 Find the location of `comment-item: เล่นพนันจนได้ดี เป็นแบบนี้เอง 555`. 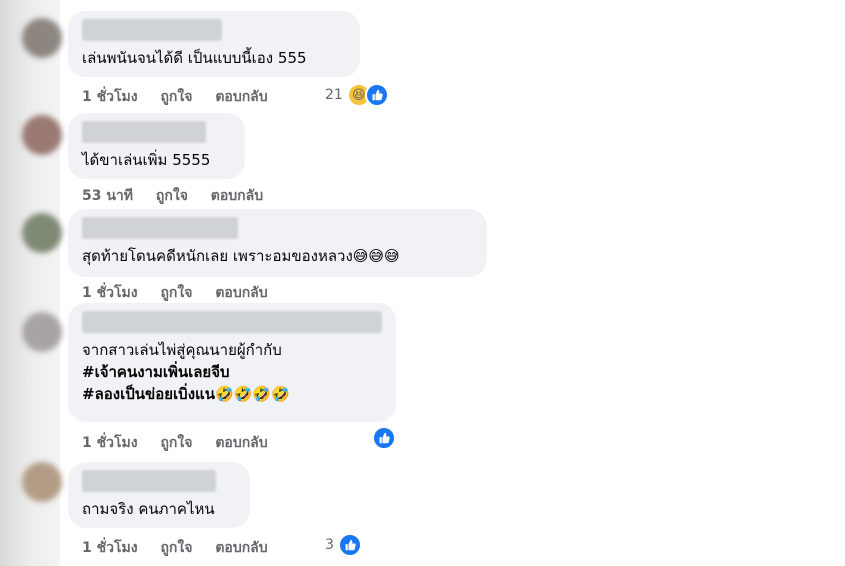

comment-item: เล่นพนันจนได้ดี เป็นแบบนี้เอง 555 is located at coordinates (214, 44).